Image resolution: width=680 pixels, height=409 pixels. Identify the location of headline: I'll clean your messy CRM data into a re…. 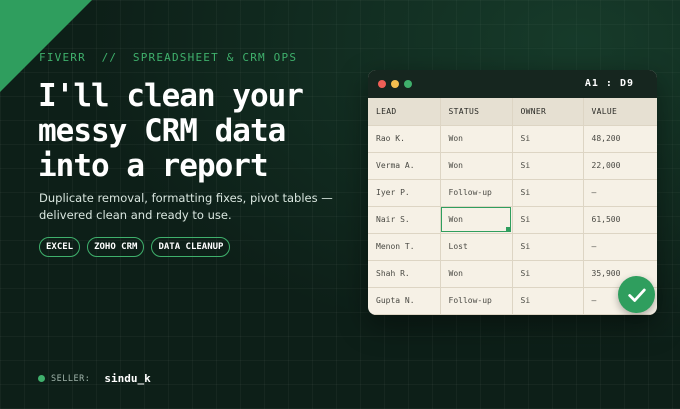
(198, 131).